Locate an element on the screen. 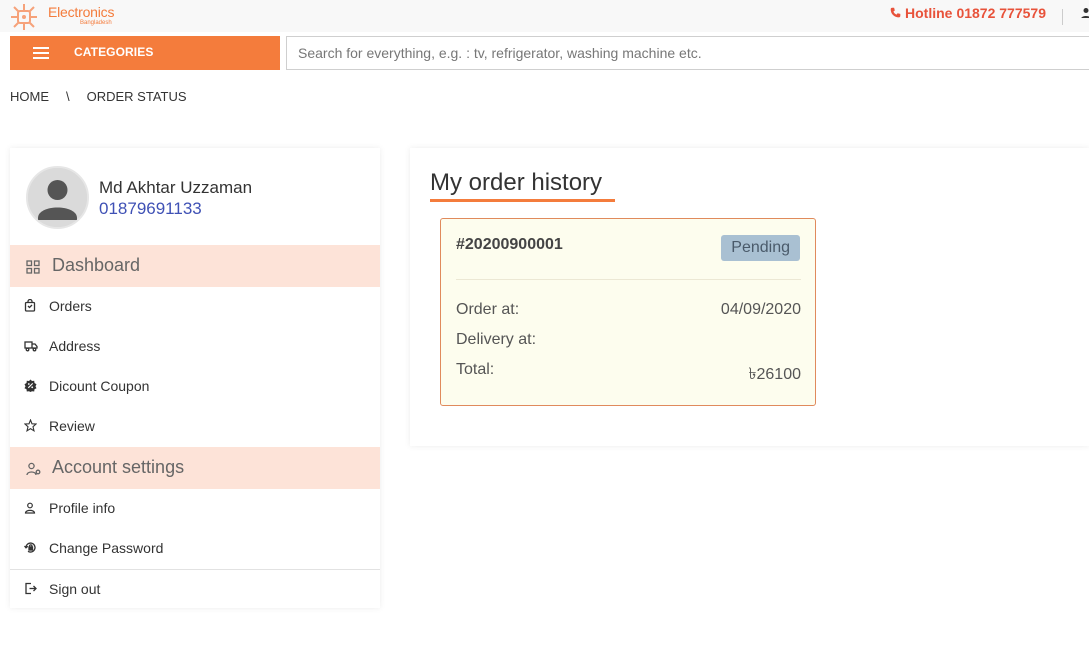  sign-out-icon is located at coordinates (31, 589).